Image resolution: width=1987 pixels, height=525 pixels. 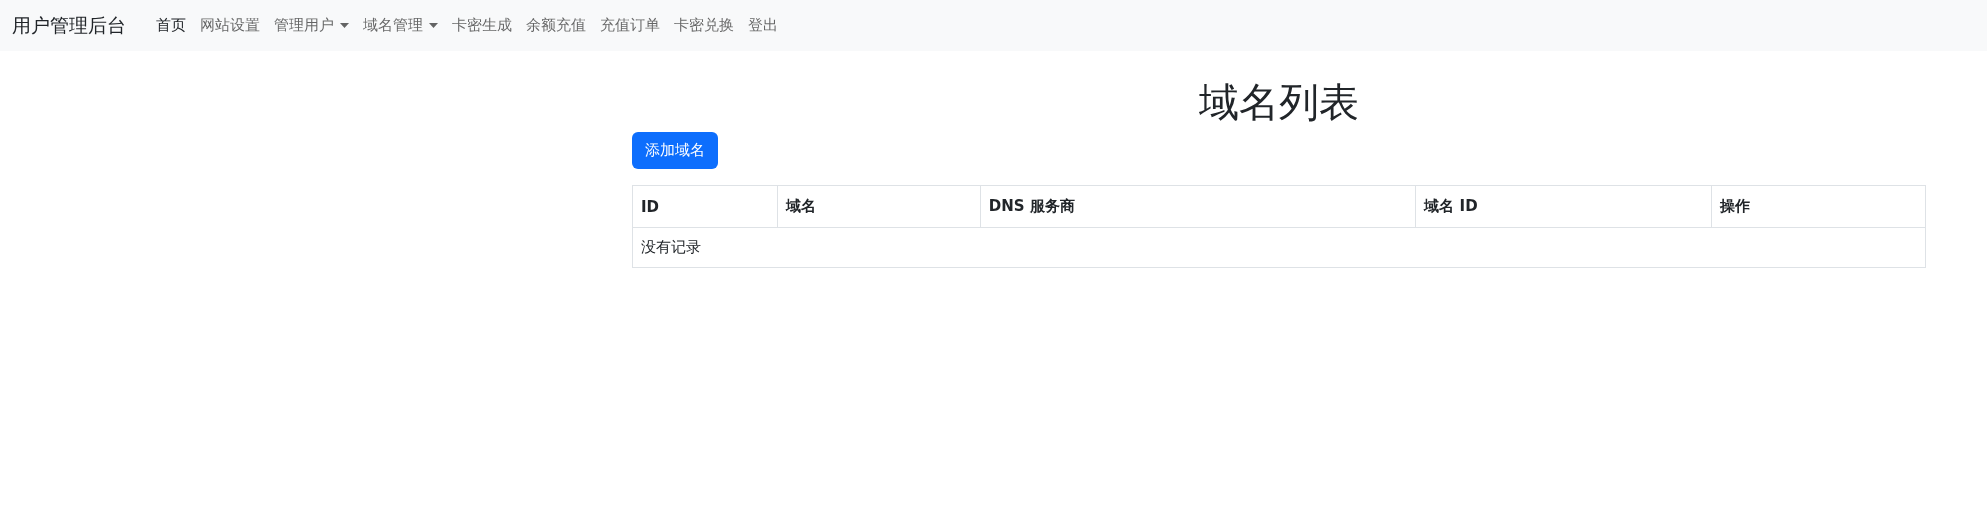 What do you see at coordinates (400, 25) in the screenshot?
I see `nav-link: 域名管理` at bounding box center [400, 25].